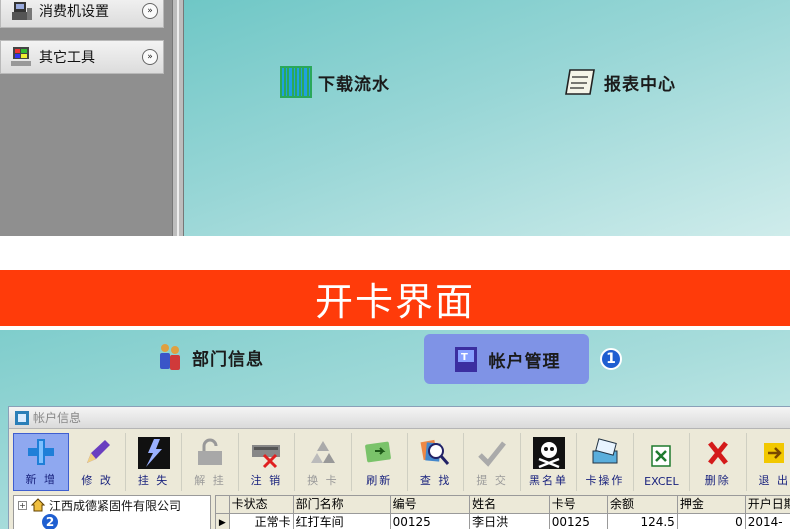 The height and width of the screenshot is (529, 790). I want to click on refresh-button: 刷新, so click(380, 462).